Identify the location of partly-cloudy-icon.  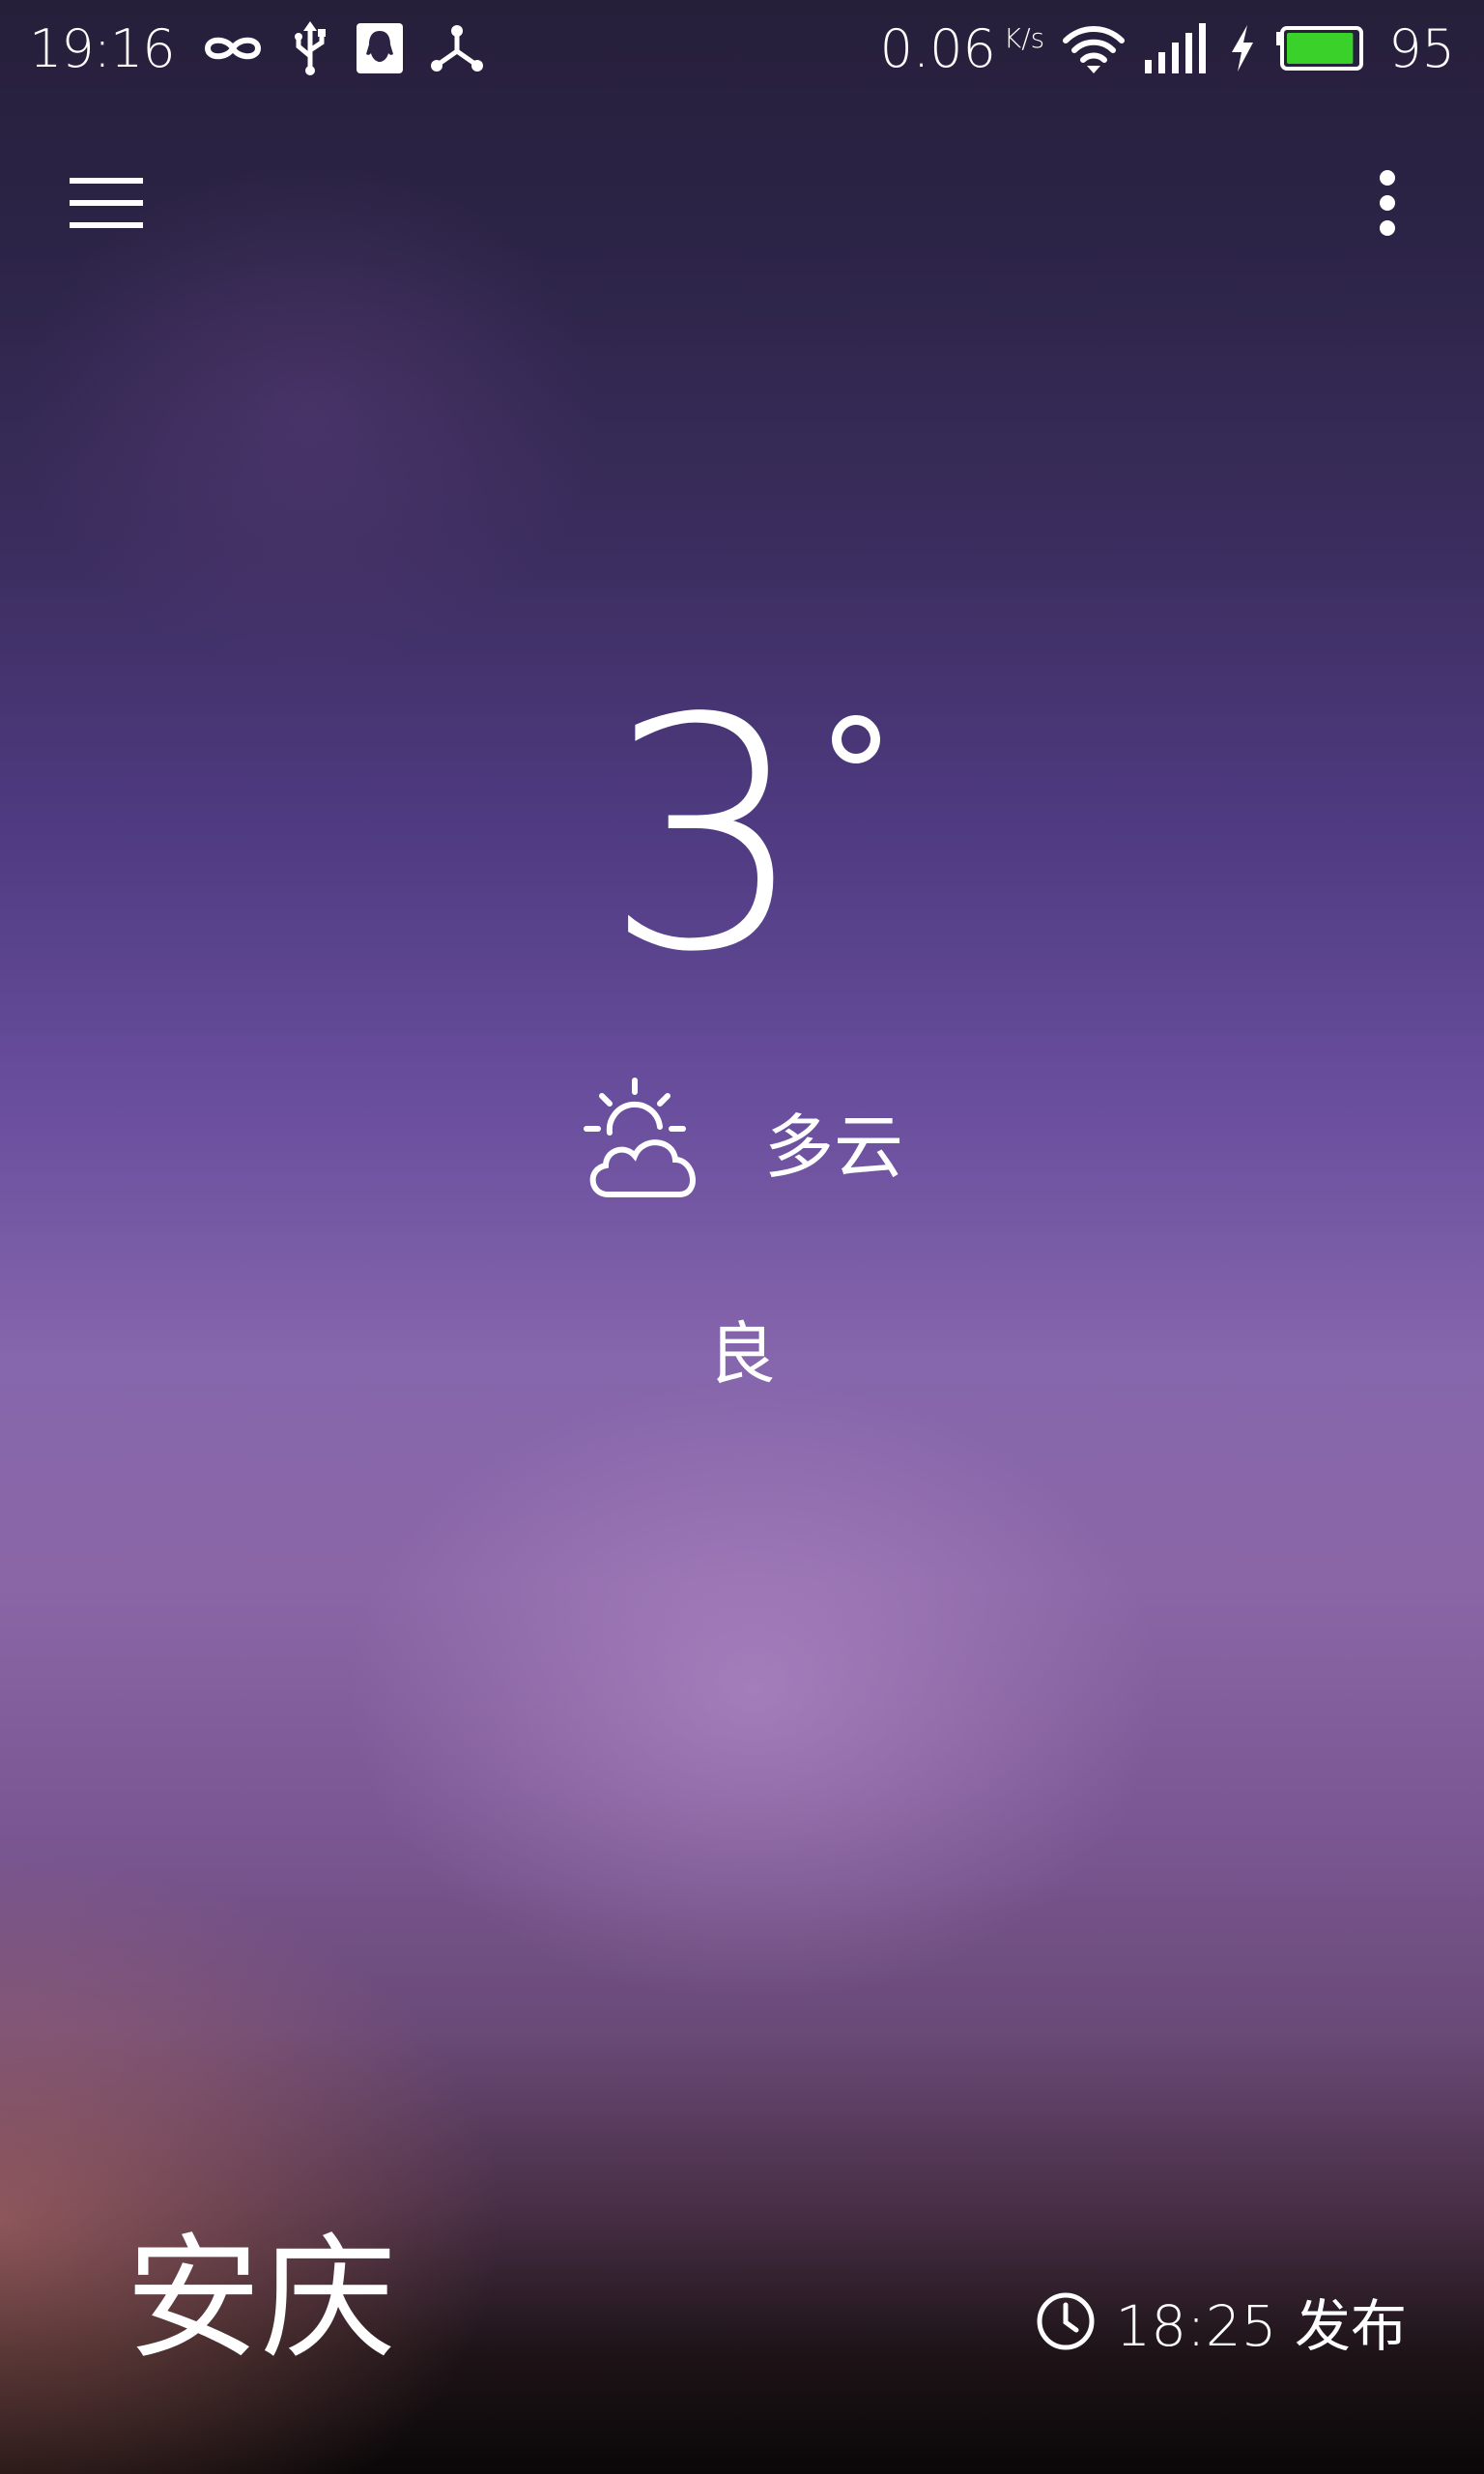
(648, 1141).